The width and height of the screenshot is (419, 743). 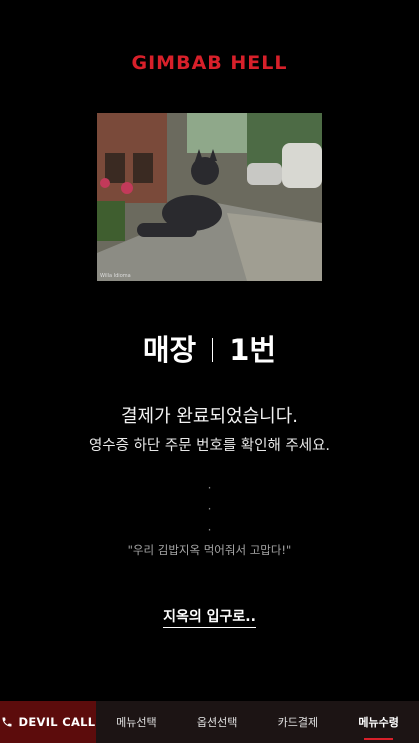 I want to click on order-number-heading: 매장 1번, so click(x=209, y=348).